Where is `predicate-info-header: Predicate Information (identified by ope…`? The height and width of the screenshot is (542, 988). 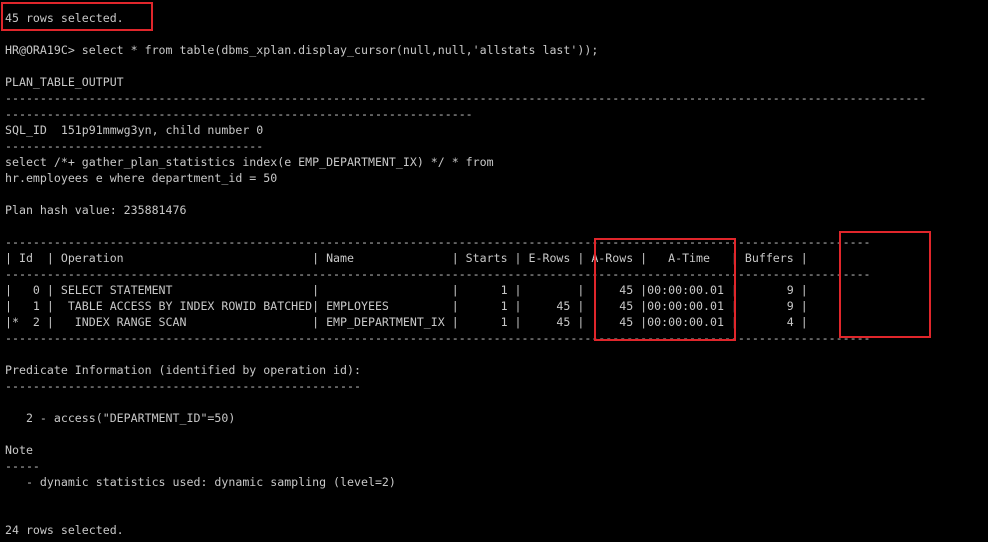
predicate-info-header: Predicate Information (identified by ope… is located at coordinates (183, 370).